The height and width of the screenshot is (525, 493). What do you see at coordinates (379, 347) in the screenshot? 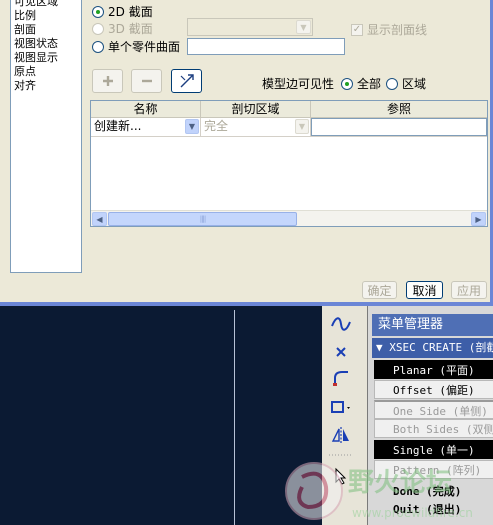
I see `caret-down-icon: ▼` at bounding box center [379, 347].